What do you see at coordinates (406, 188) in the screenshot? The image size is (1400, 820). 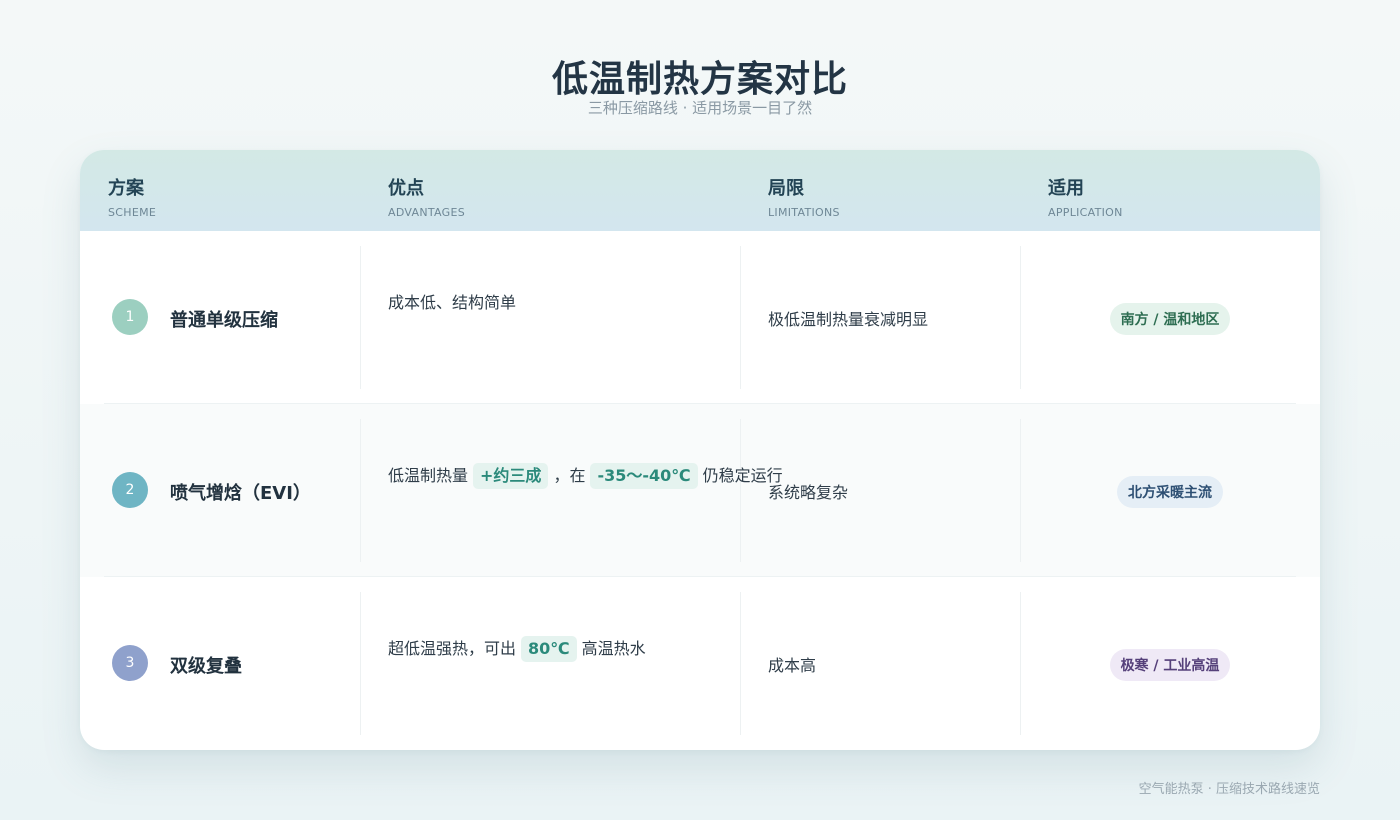 I see `column-header-label: 优点` at bounding box center [406, 188].